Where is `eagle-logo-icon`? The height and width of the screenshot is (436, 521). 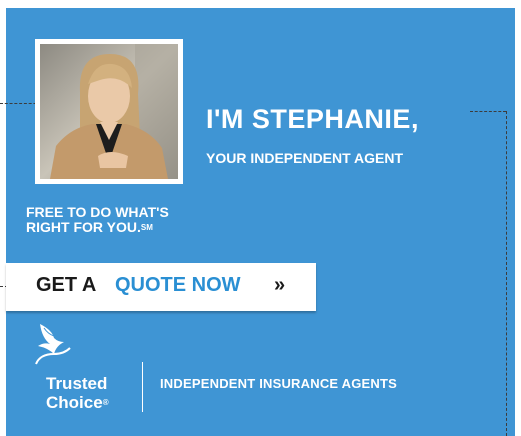 eagle-logo-icon is located at coordinates (53, 344).